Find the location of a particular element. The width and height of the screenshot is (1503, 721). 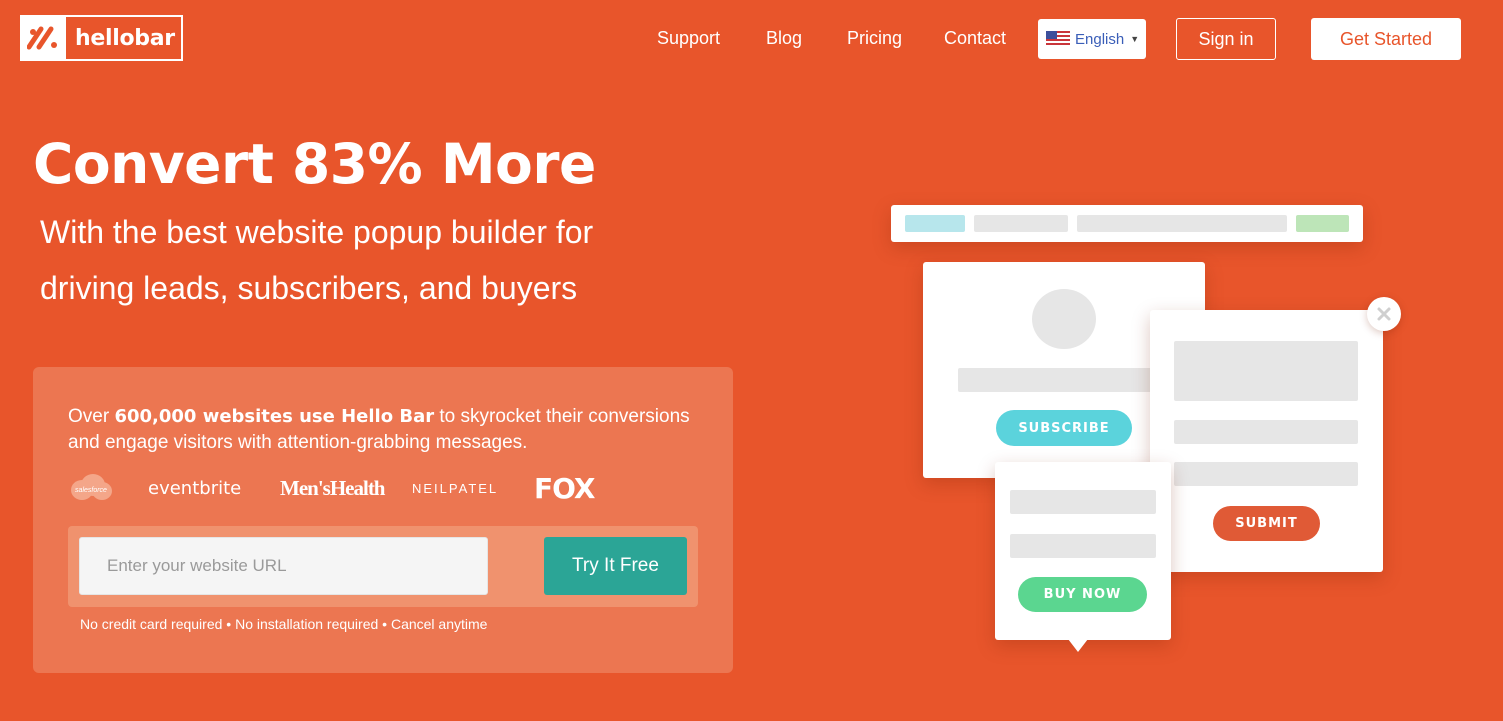

close-icon is located at coordinates (1384, 314).